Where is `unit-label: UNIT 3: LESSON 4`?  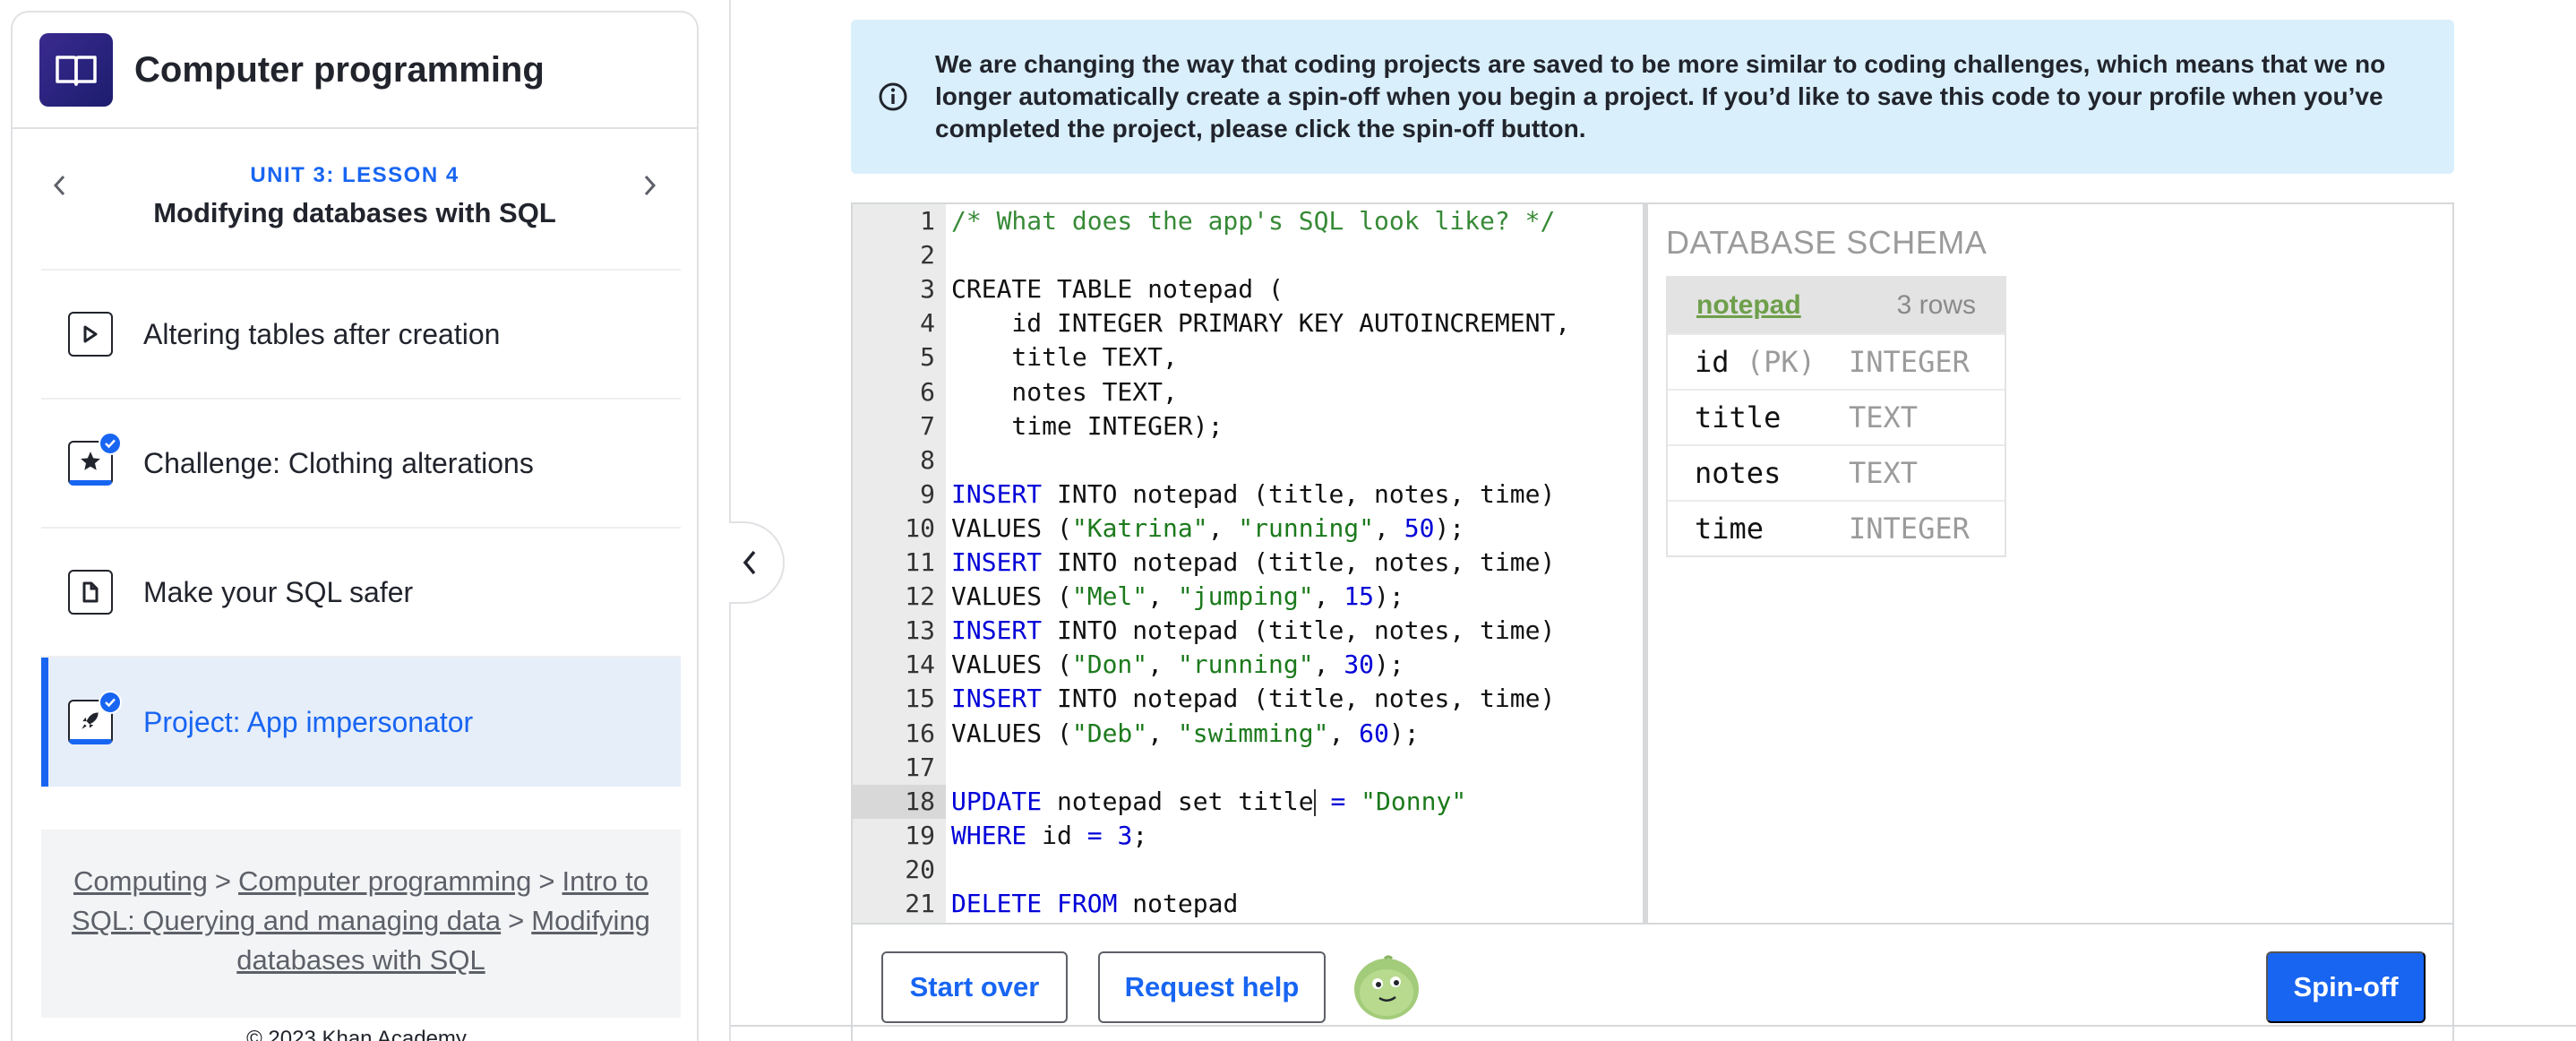
unit-label: UNIT 3: LESSON 4 is located at coordinates (354, 175).